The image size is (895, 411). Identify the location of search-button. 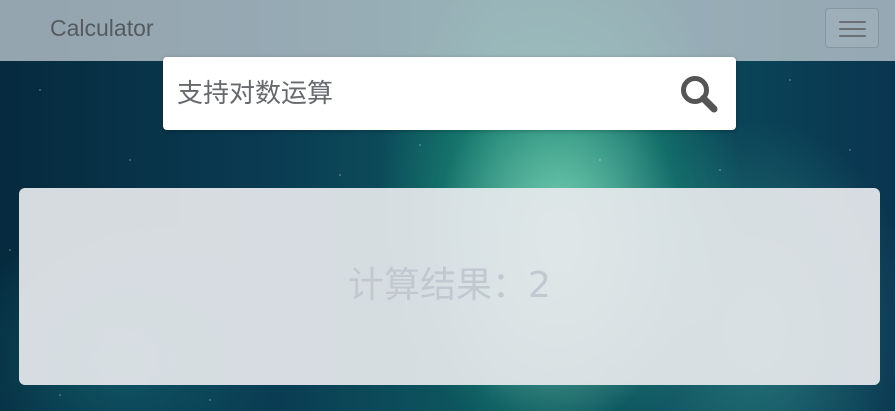
(699, 94).